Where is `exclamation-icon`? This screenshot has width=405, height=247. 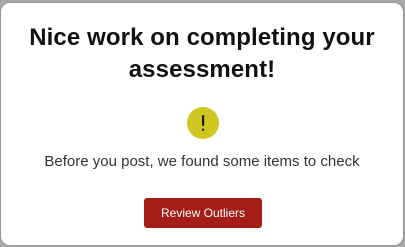 exclamation-icon is located at coordinates (203, 123).